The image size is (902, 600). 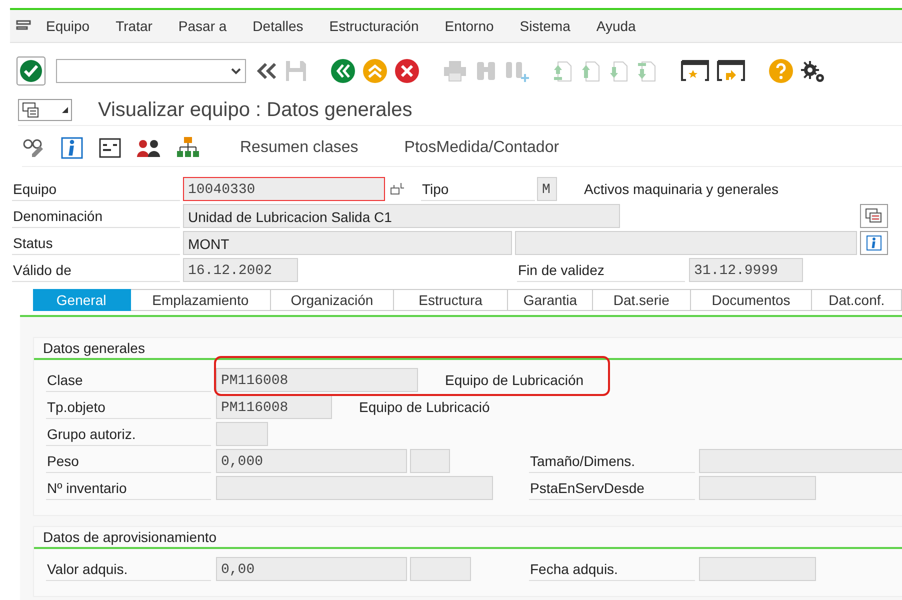 What do you see at coordinates (31, 71) in the screenshot?
I see `enter-icon` at bounding box center [31, 71].